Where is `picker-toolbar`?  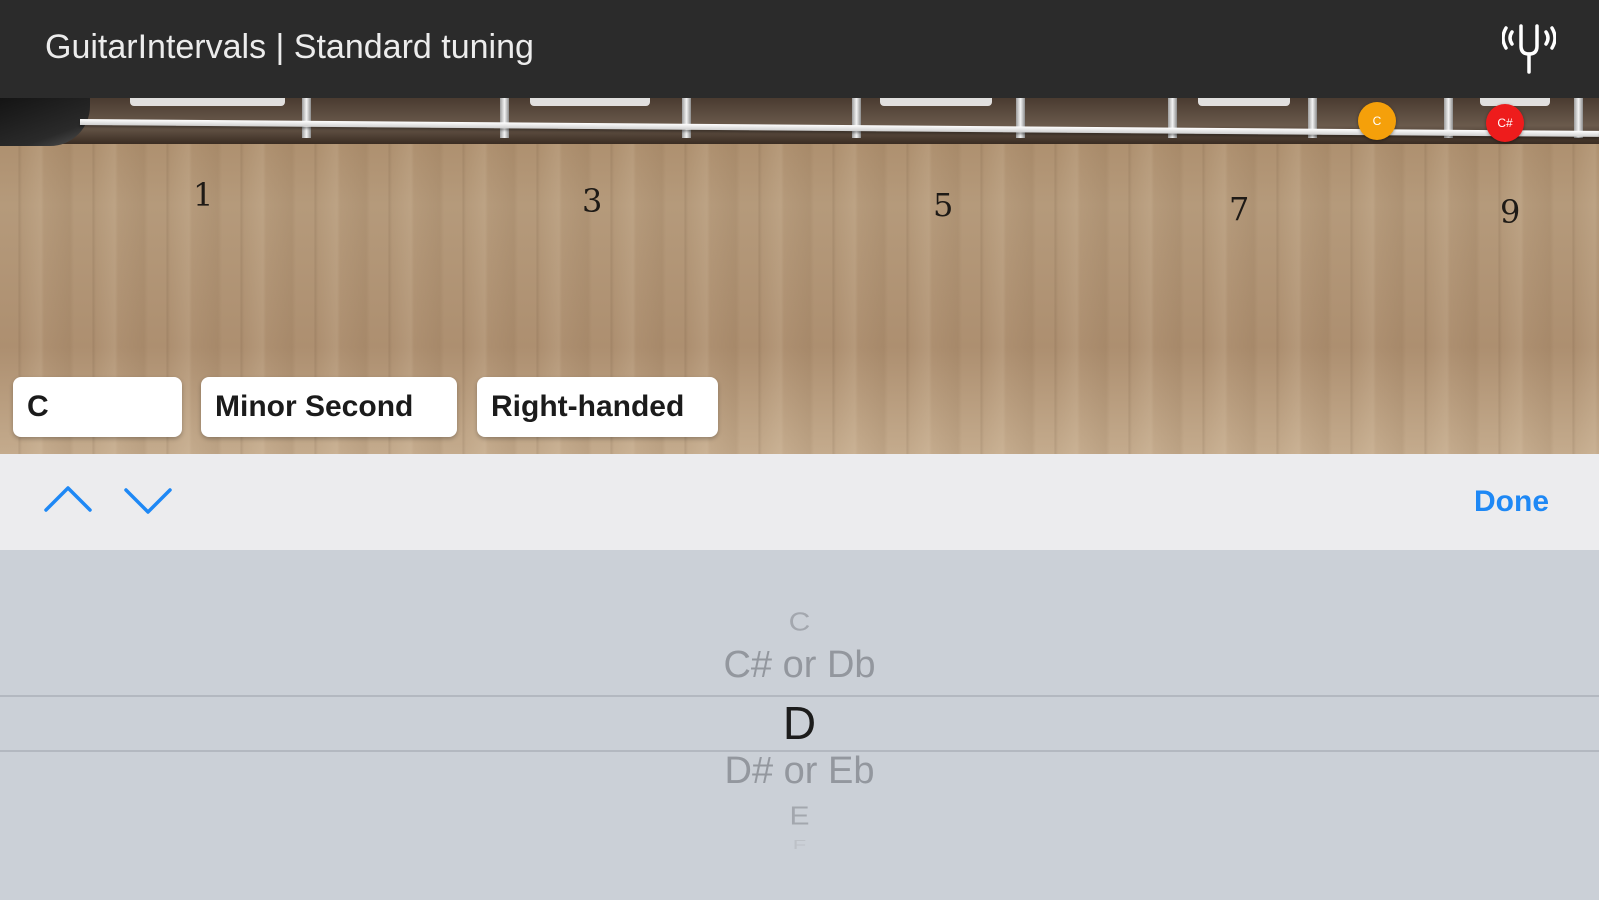 picker-toolbar is located at coordinates (799, 502).